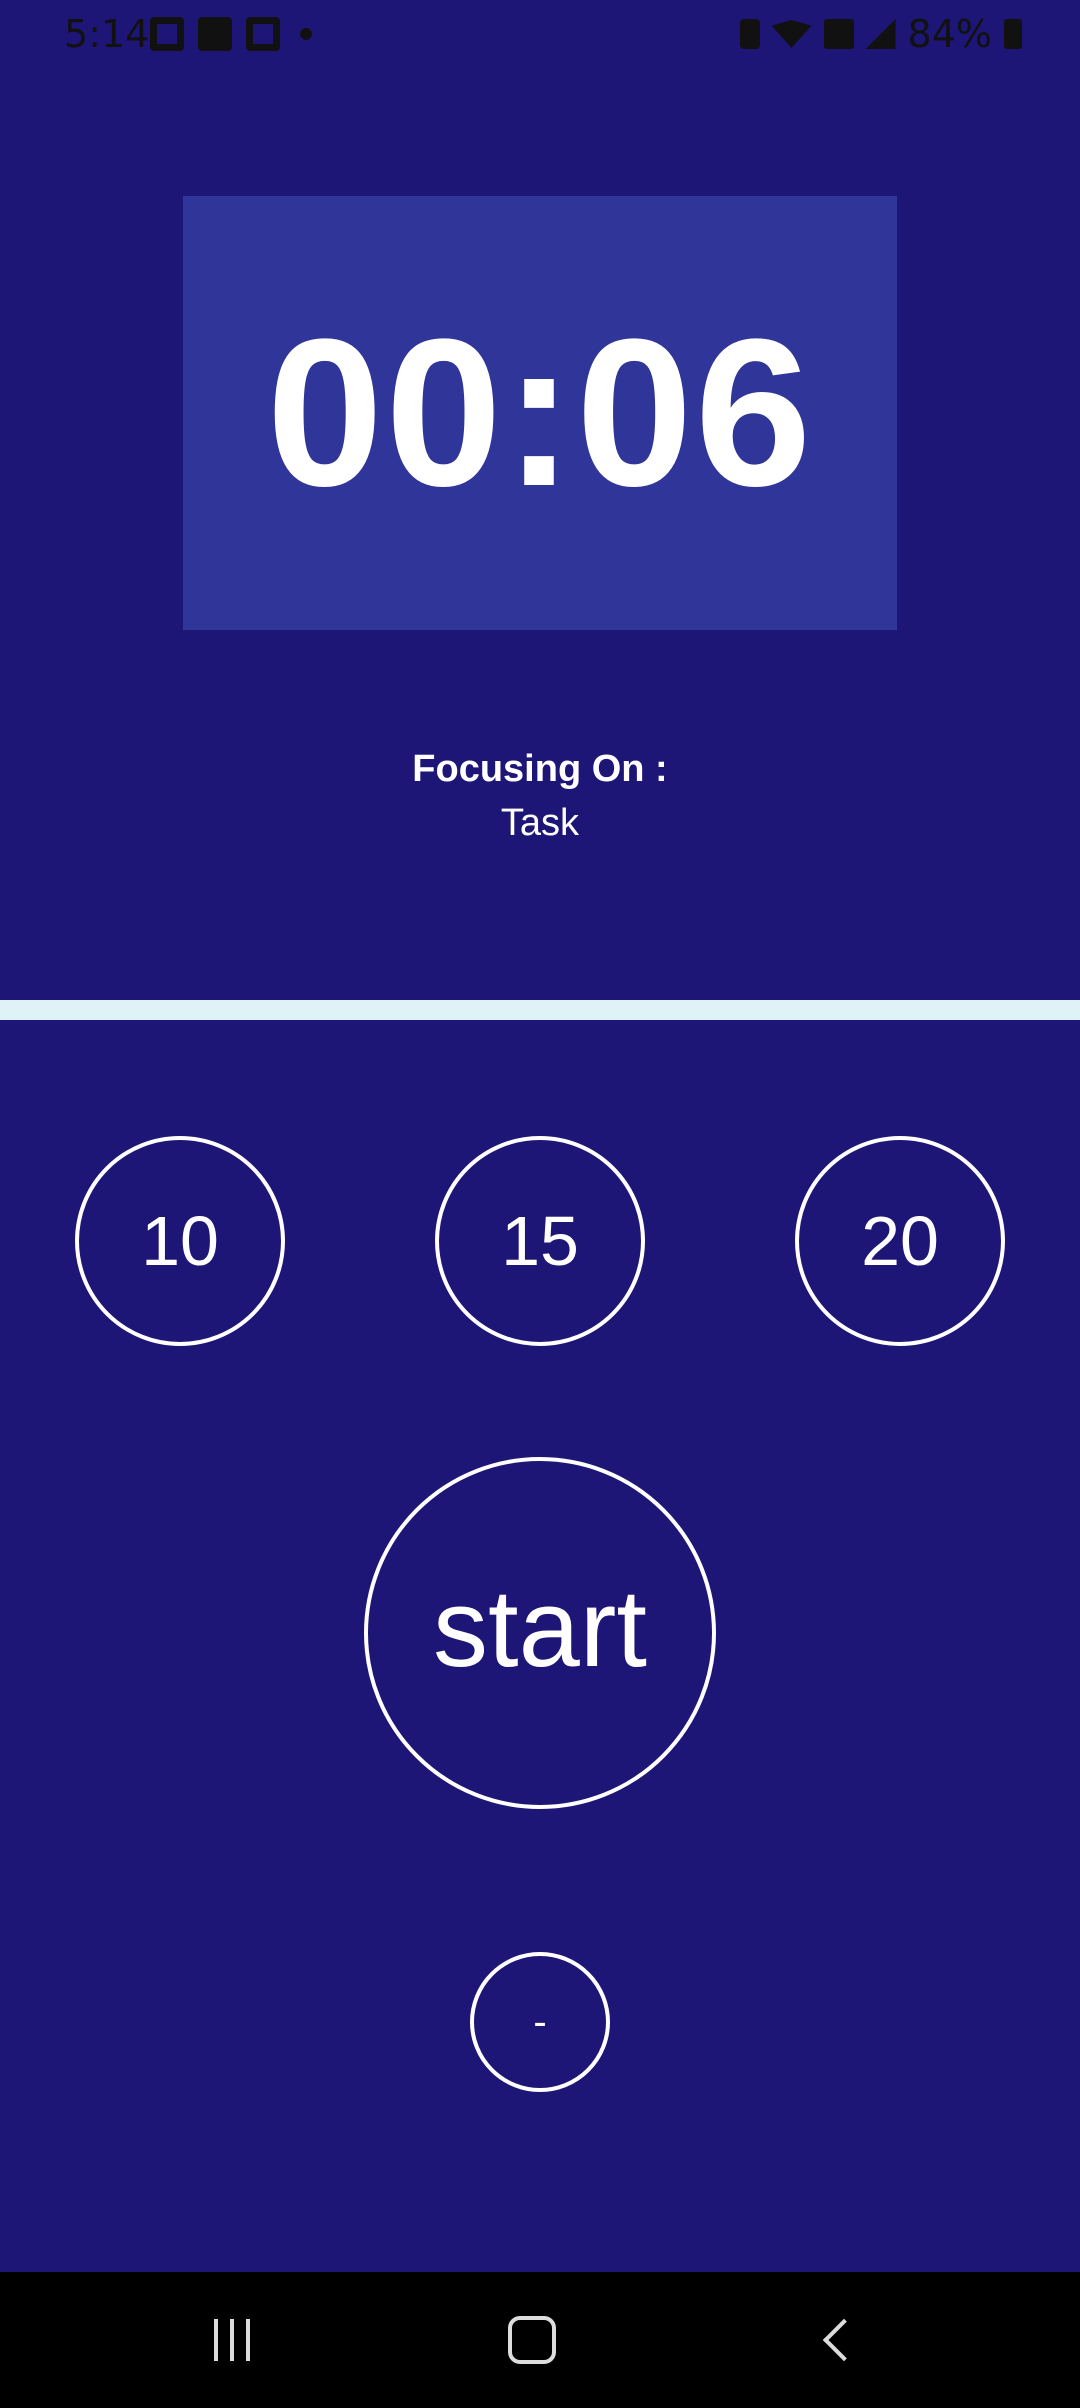  Describe the element at coordinates (263, 34) in the screenshot. I see `calendar-icon` at that location.